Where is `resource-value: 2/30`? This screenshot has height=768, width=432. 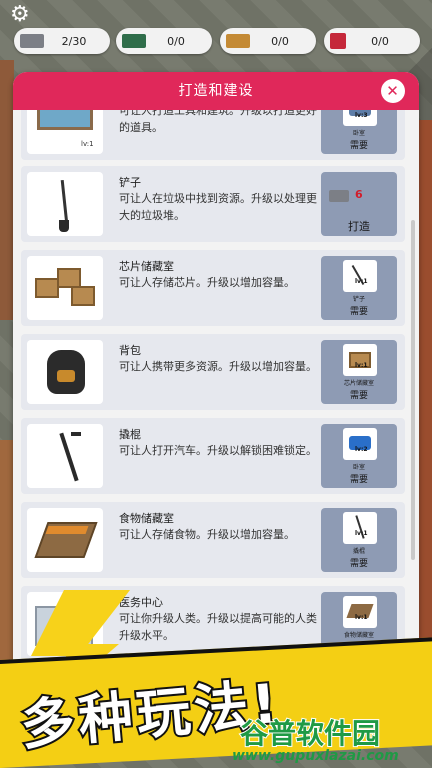 resource-value: 2/30 is located at coordinates (74, 41).